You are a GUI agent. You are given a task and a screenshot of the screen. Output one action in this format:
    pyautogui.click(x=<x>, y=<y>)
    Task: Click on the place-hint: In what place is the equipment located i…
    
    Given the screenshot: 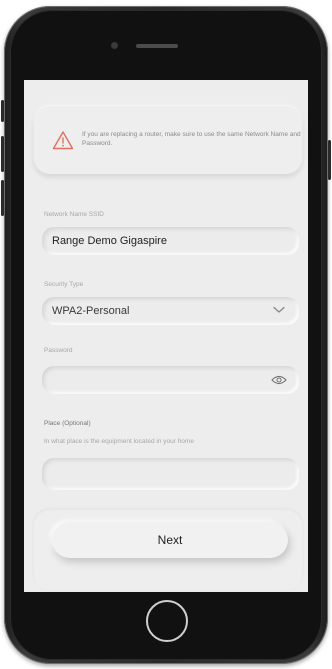 What is the action you would take?
    pyautogui.click(x=119, y=441)
    